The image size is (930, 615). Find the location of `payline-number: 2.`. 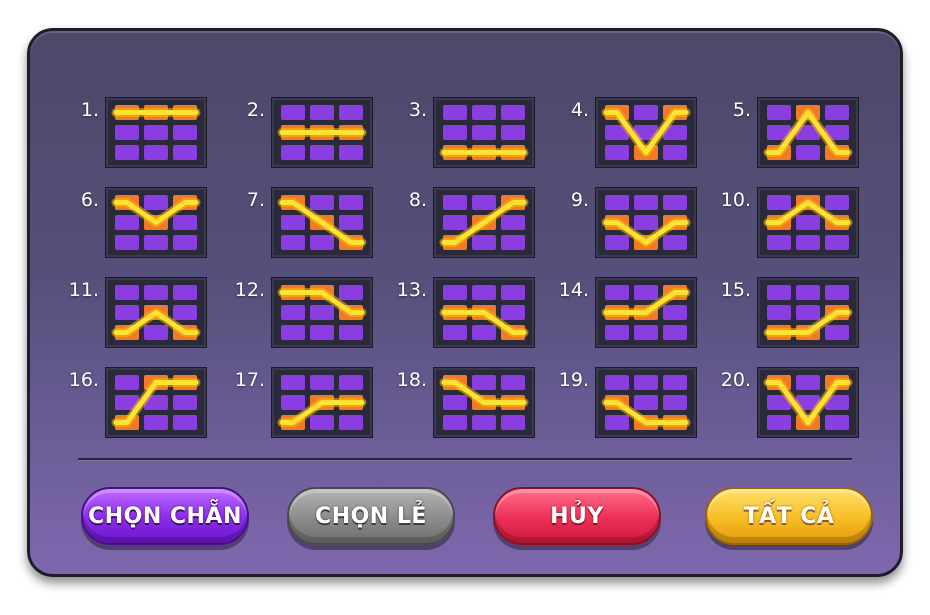

payline-number: 2. is located at coordinates (255, 110).